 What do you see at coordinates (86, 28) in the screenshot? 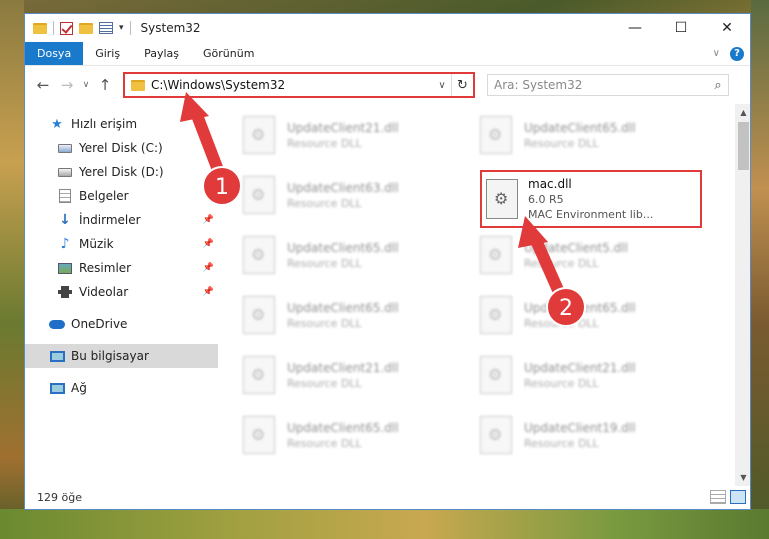
I see `new-folder-icon` at bounding box center [86, 28].